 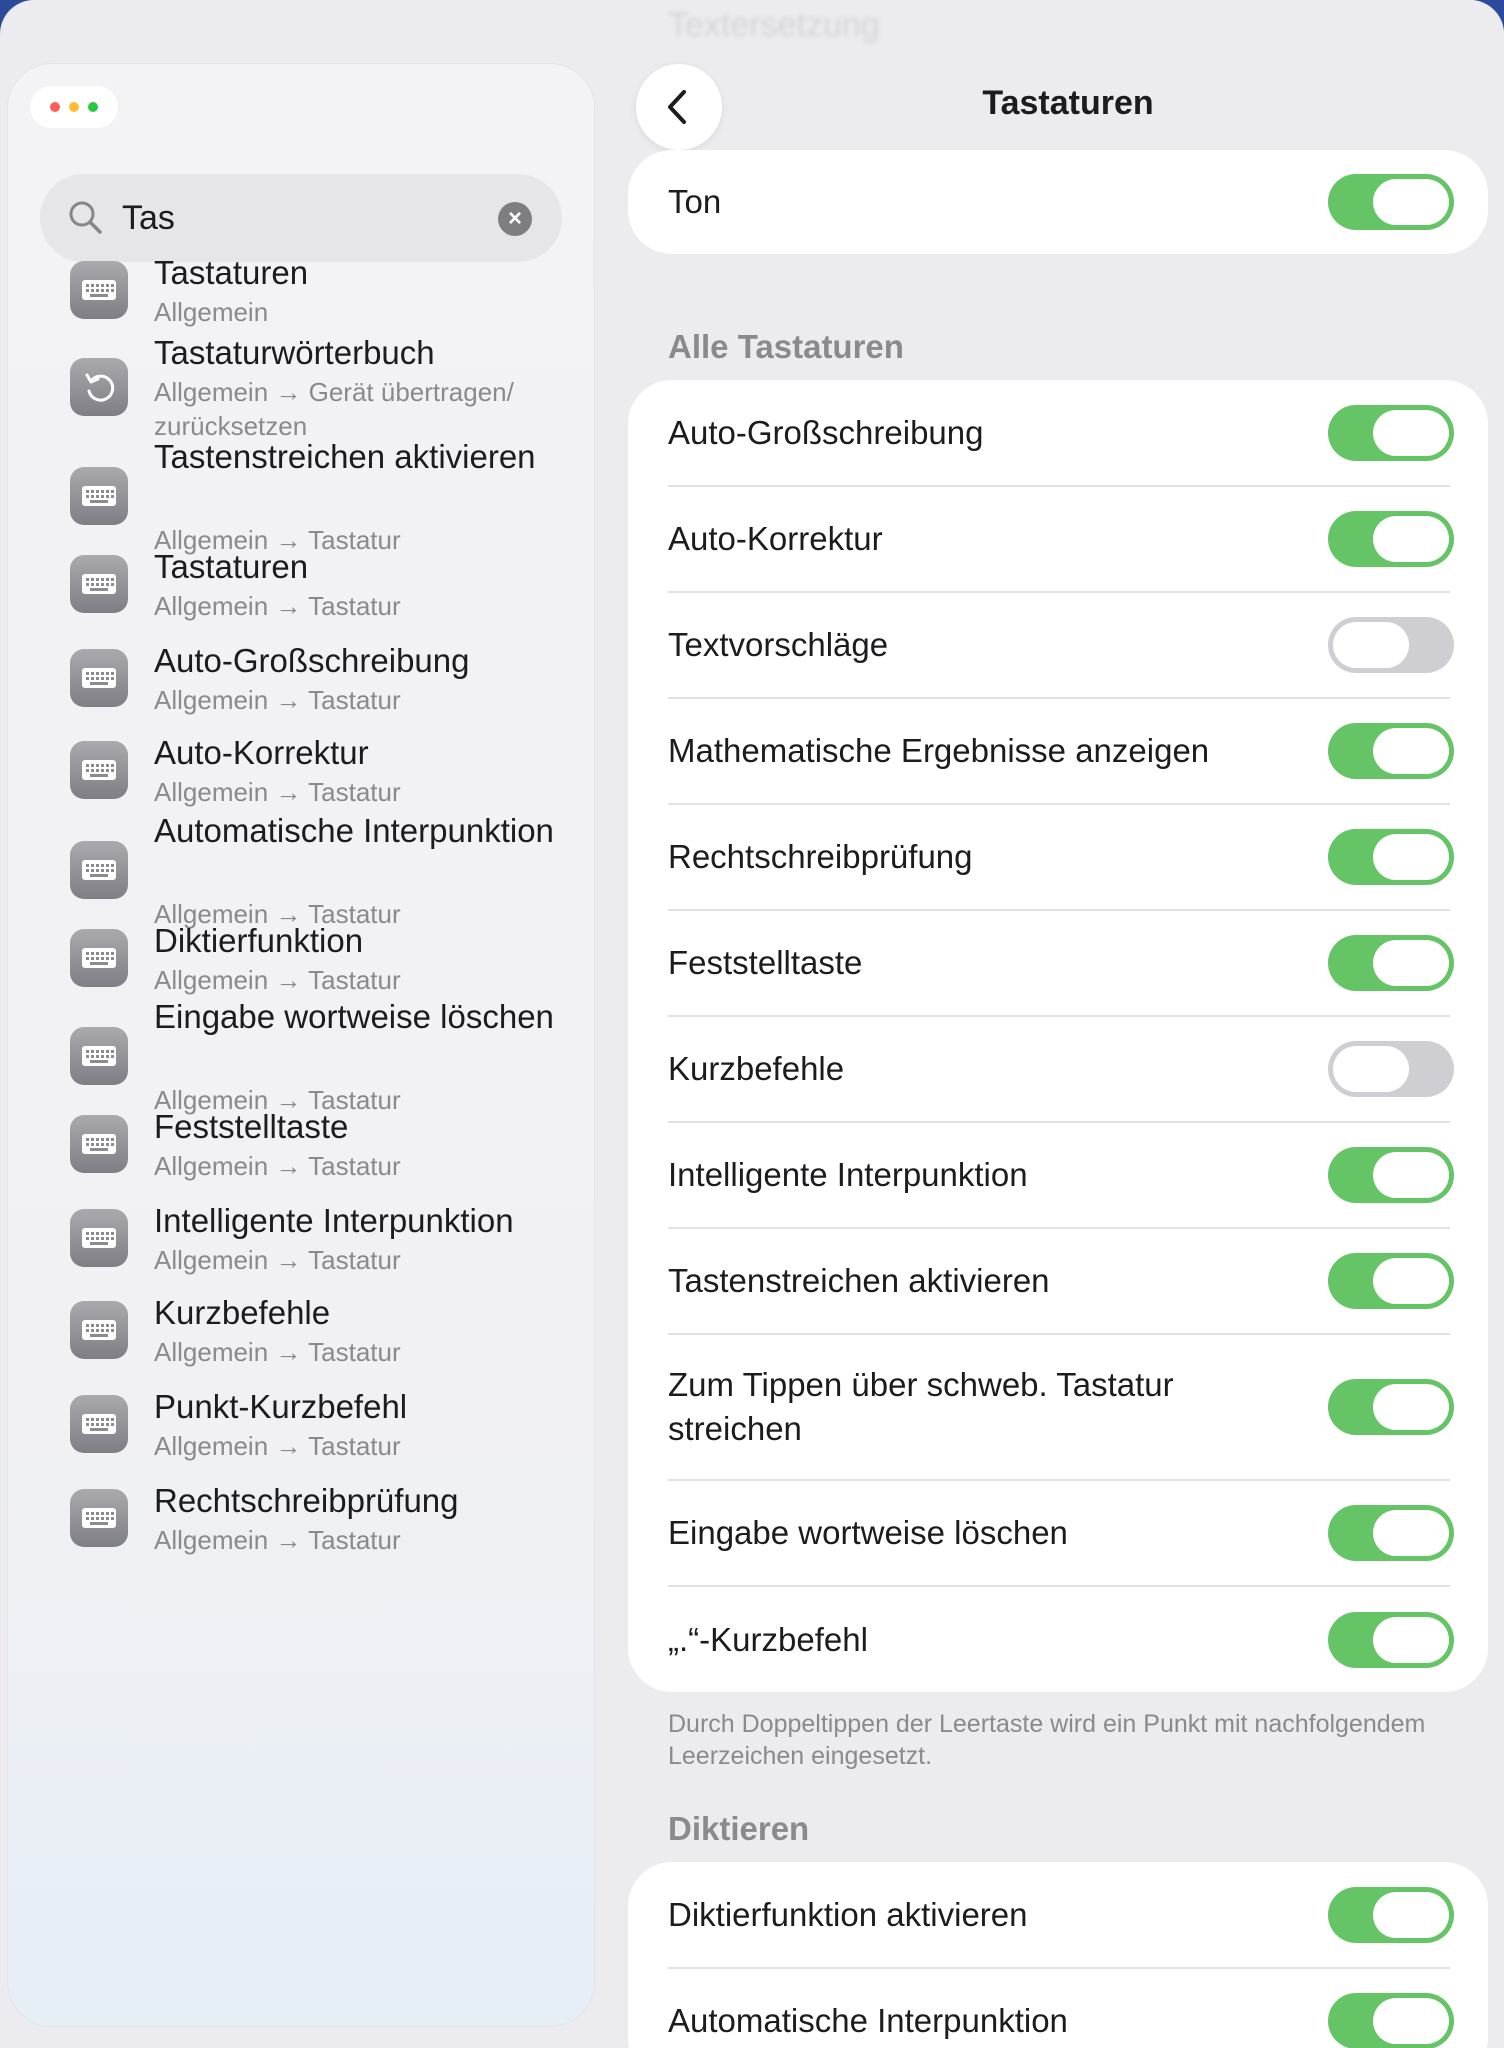 I want to click on setting-label: Diktierfunktion aktivieren, so click(x=848, y=1914).